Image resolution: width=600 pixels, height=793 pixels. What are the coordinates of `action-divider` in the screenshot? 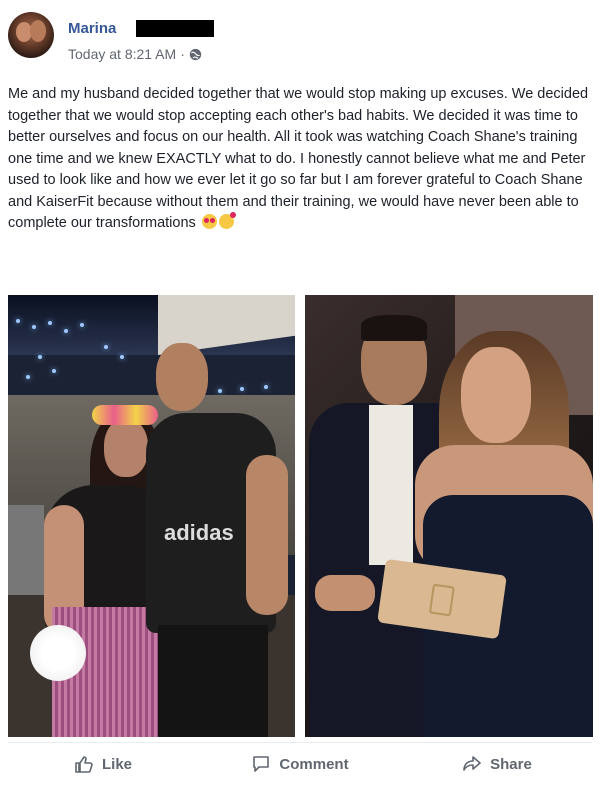 It's located at (300, 742).